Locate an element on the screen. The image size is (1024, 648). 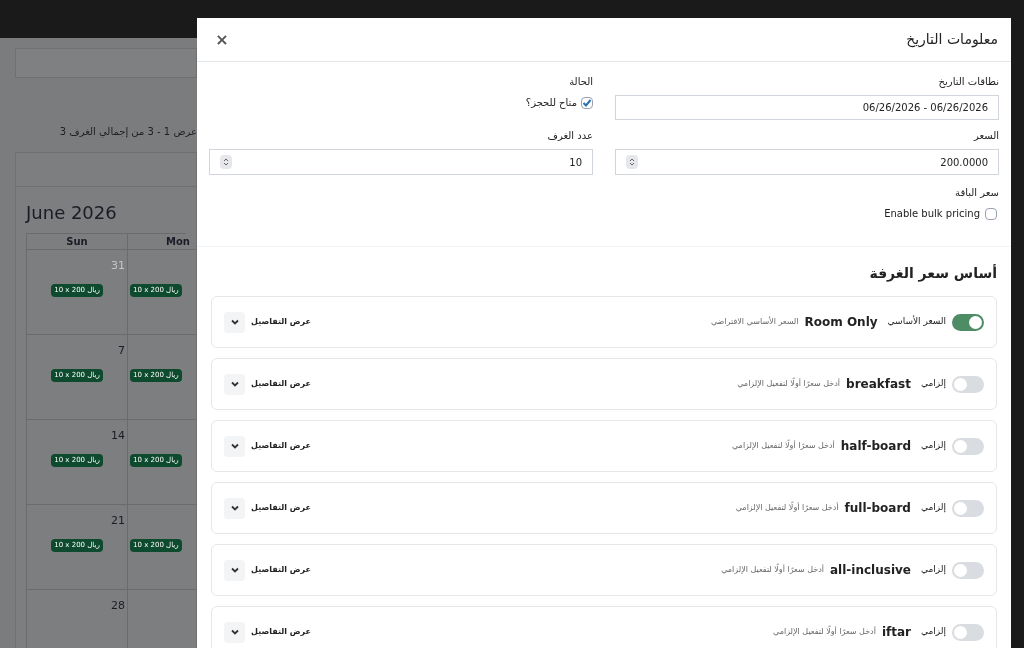
plan-name: Room Only is located at coordinates (841, 322).